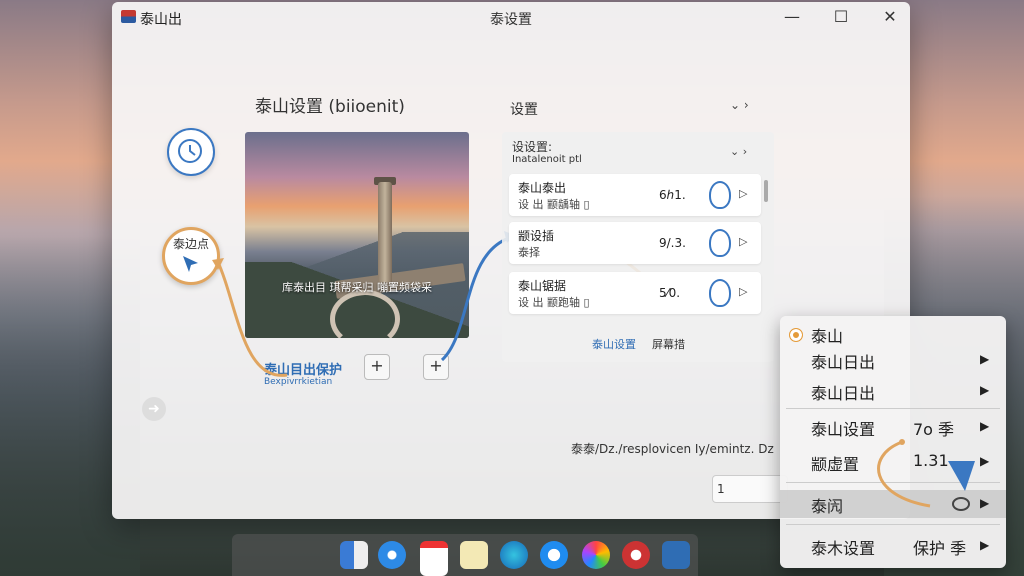 This screenshot has height=576, width=1024. Describe the element at coordinates (893, 334) in the screenshot. I see `menu-item-taishan: 泰山` at that location.